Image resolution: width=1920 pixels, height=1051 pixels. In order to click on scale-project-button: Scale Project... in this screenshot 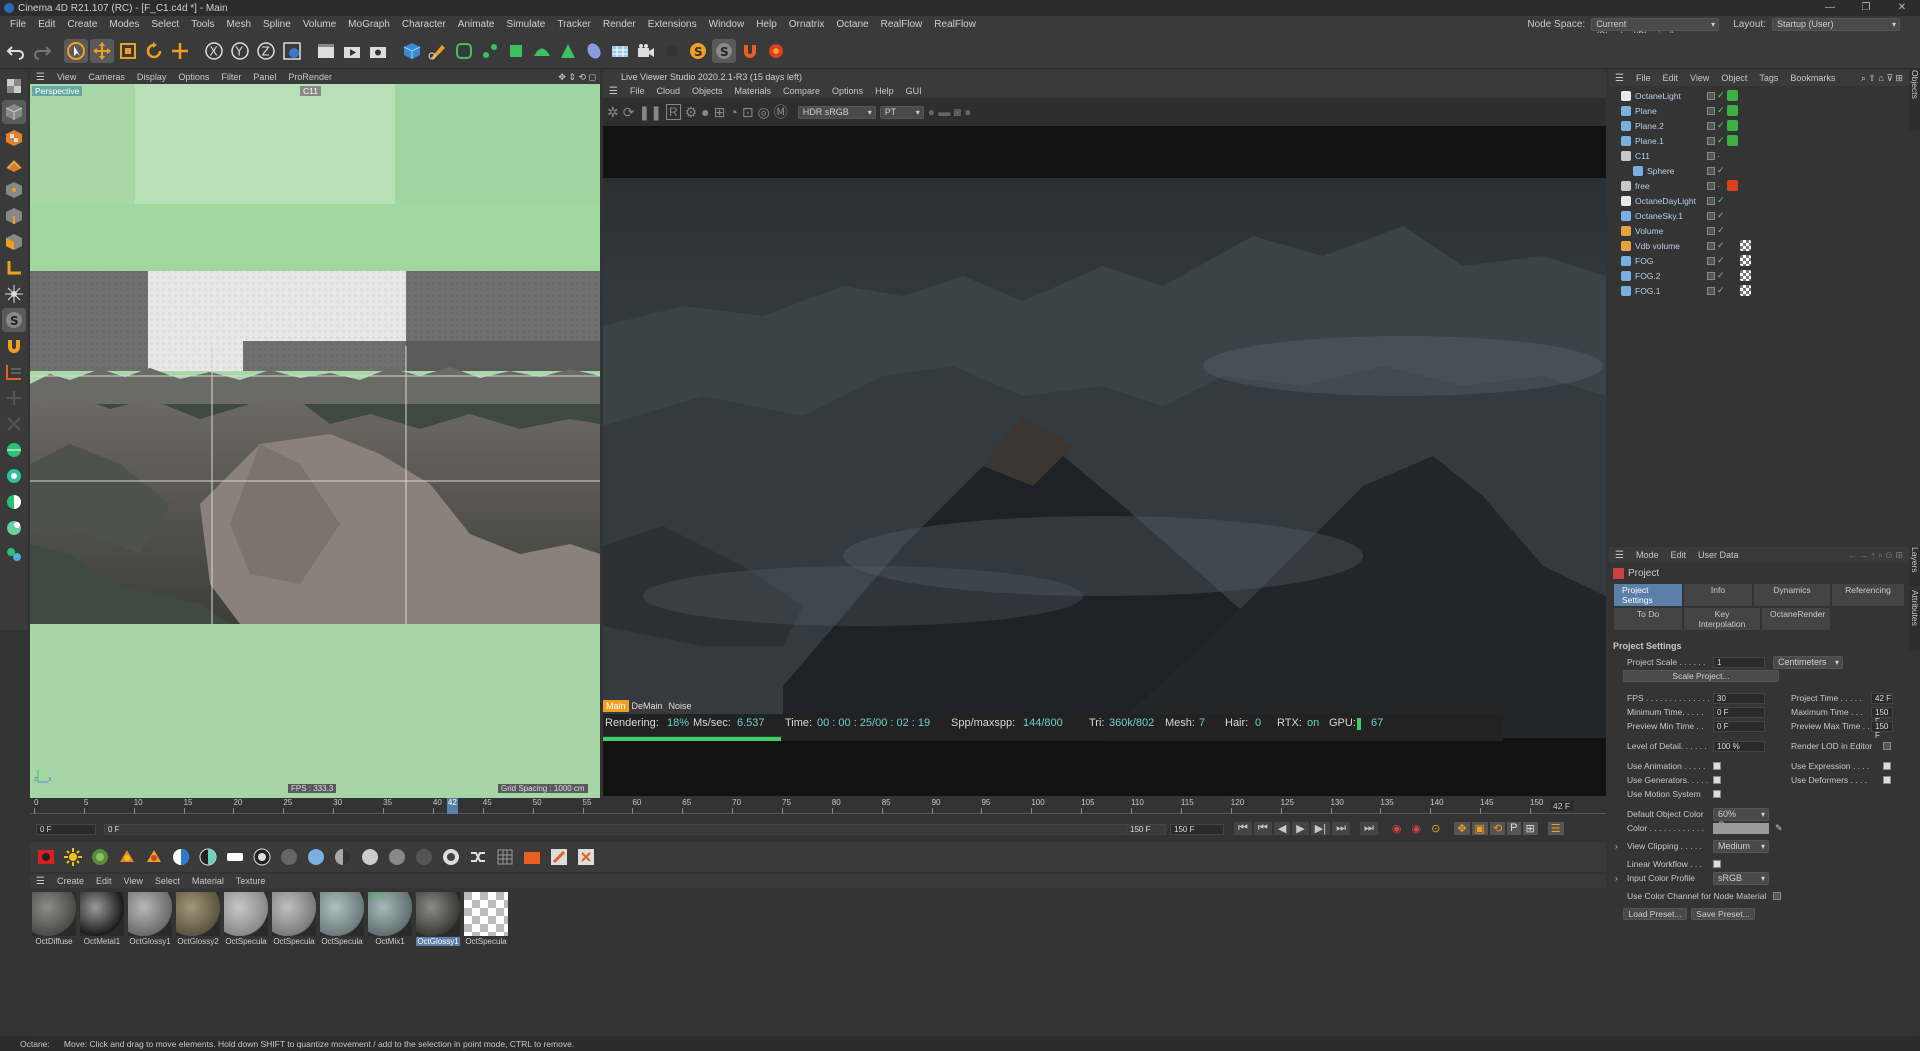, I will do `click(1701, 676)`.